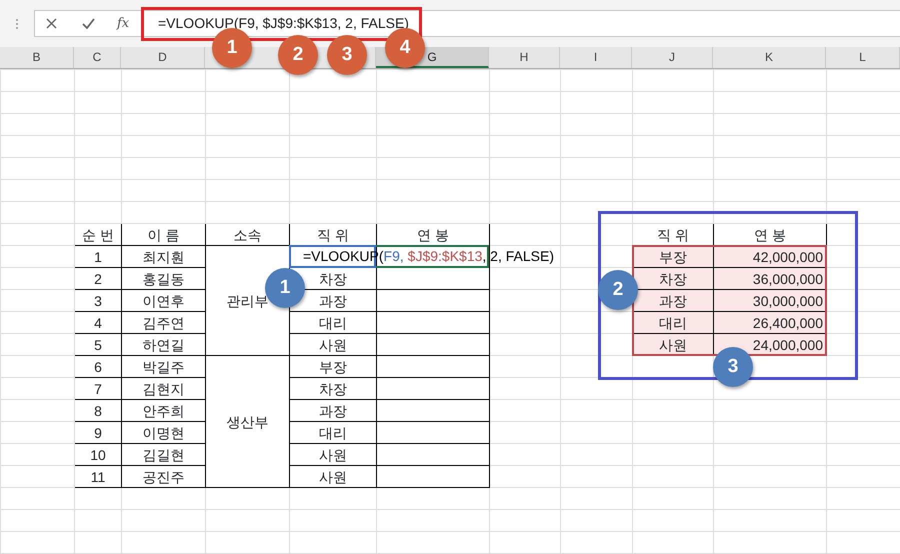 The width and height of the screenshot is (900, 554). What do you see at coordinates (37, 57) in the screenshot?
I see `column-header: B` at bounding box center [37, 57].